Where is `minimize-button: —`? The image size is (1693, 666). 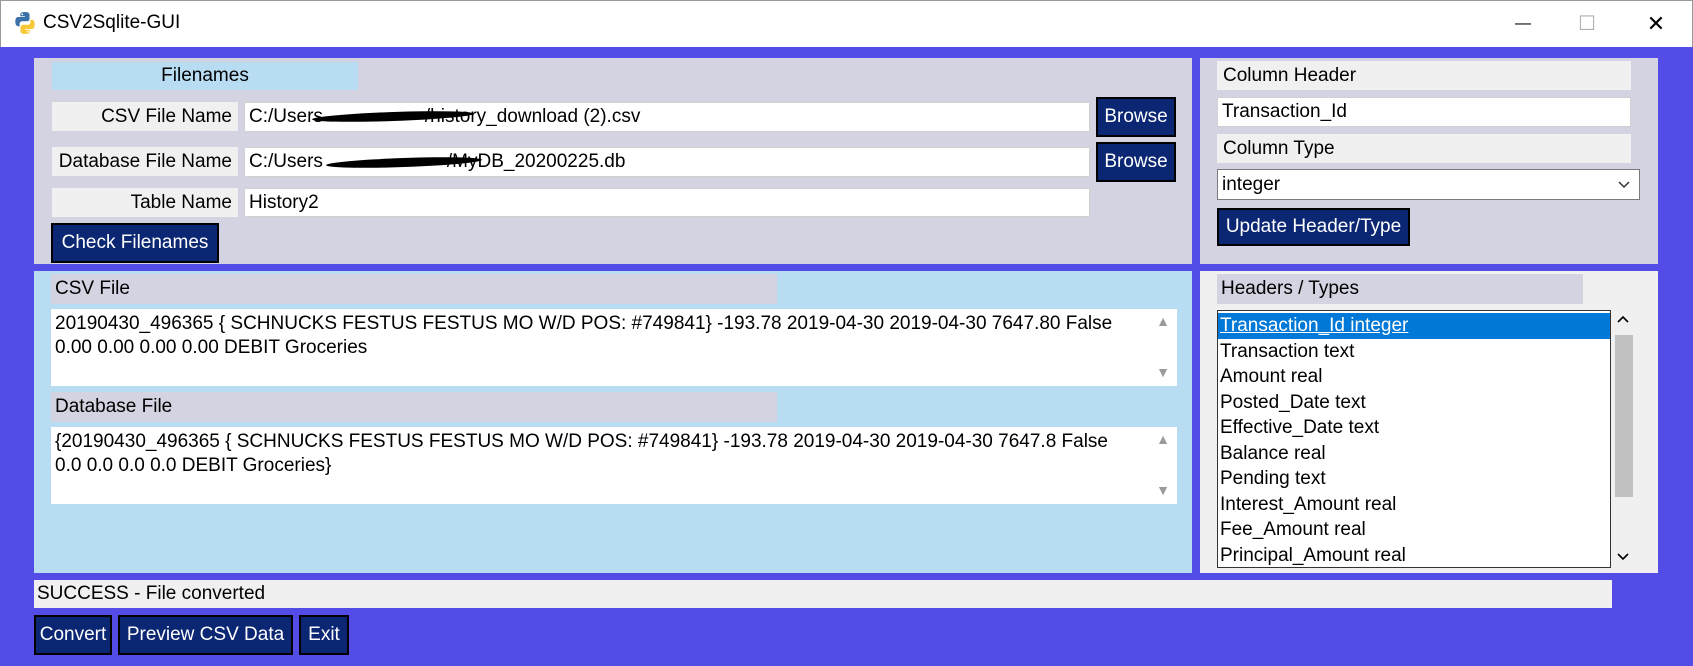
minimize-button: — is located at coordinates (1523, 23).